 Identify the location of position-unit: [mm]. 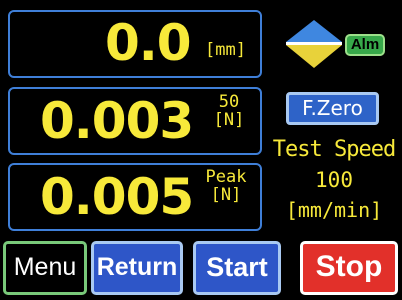
(225, 50).